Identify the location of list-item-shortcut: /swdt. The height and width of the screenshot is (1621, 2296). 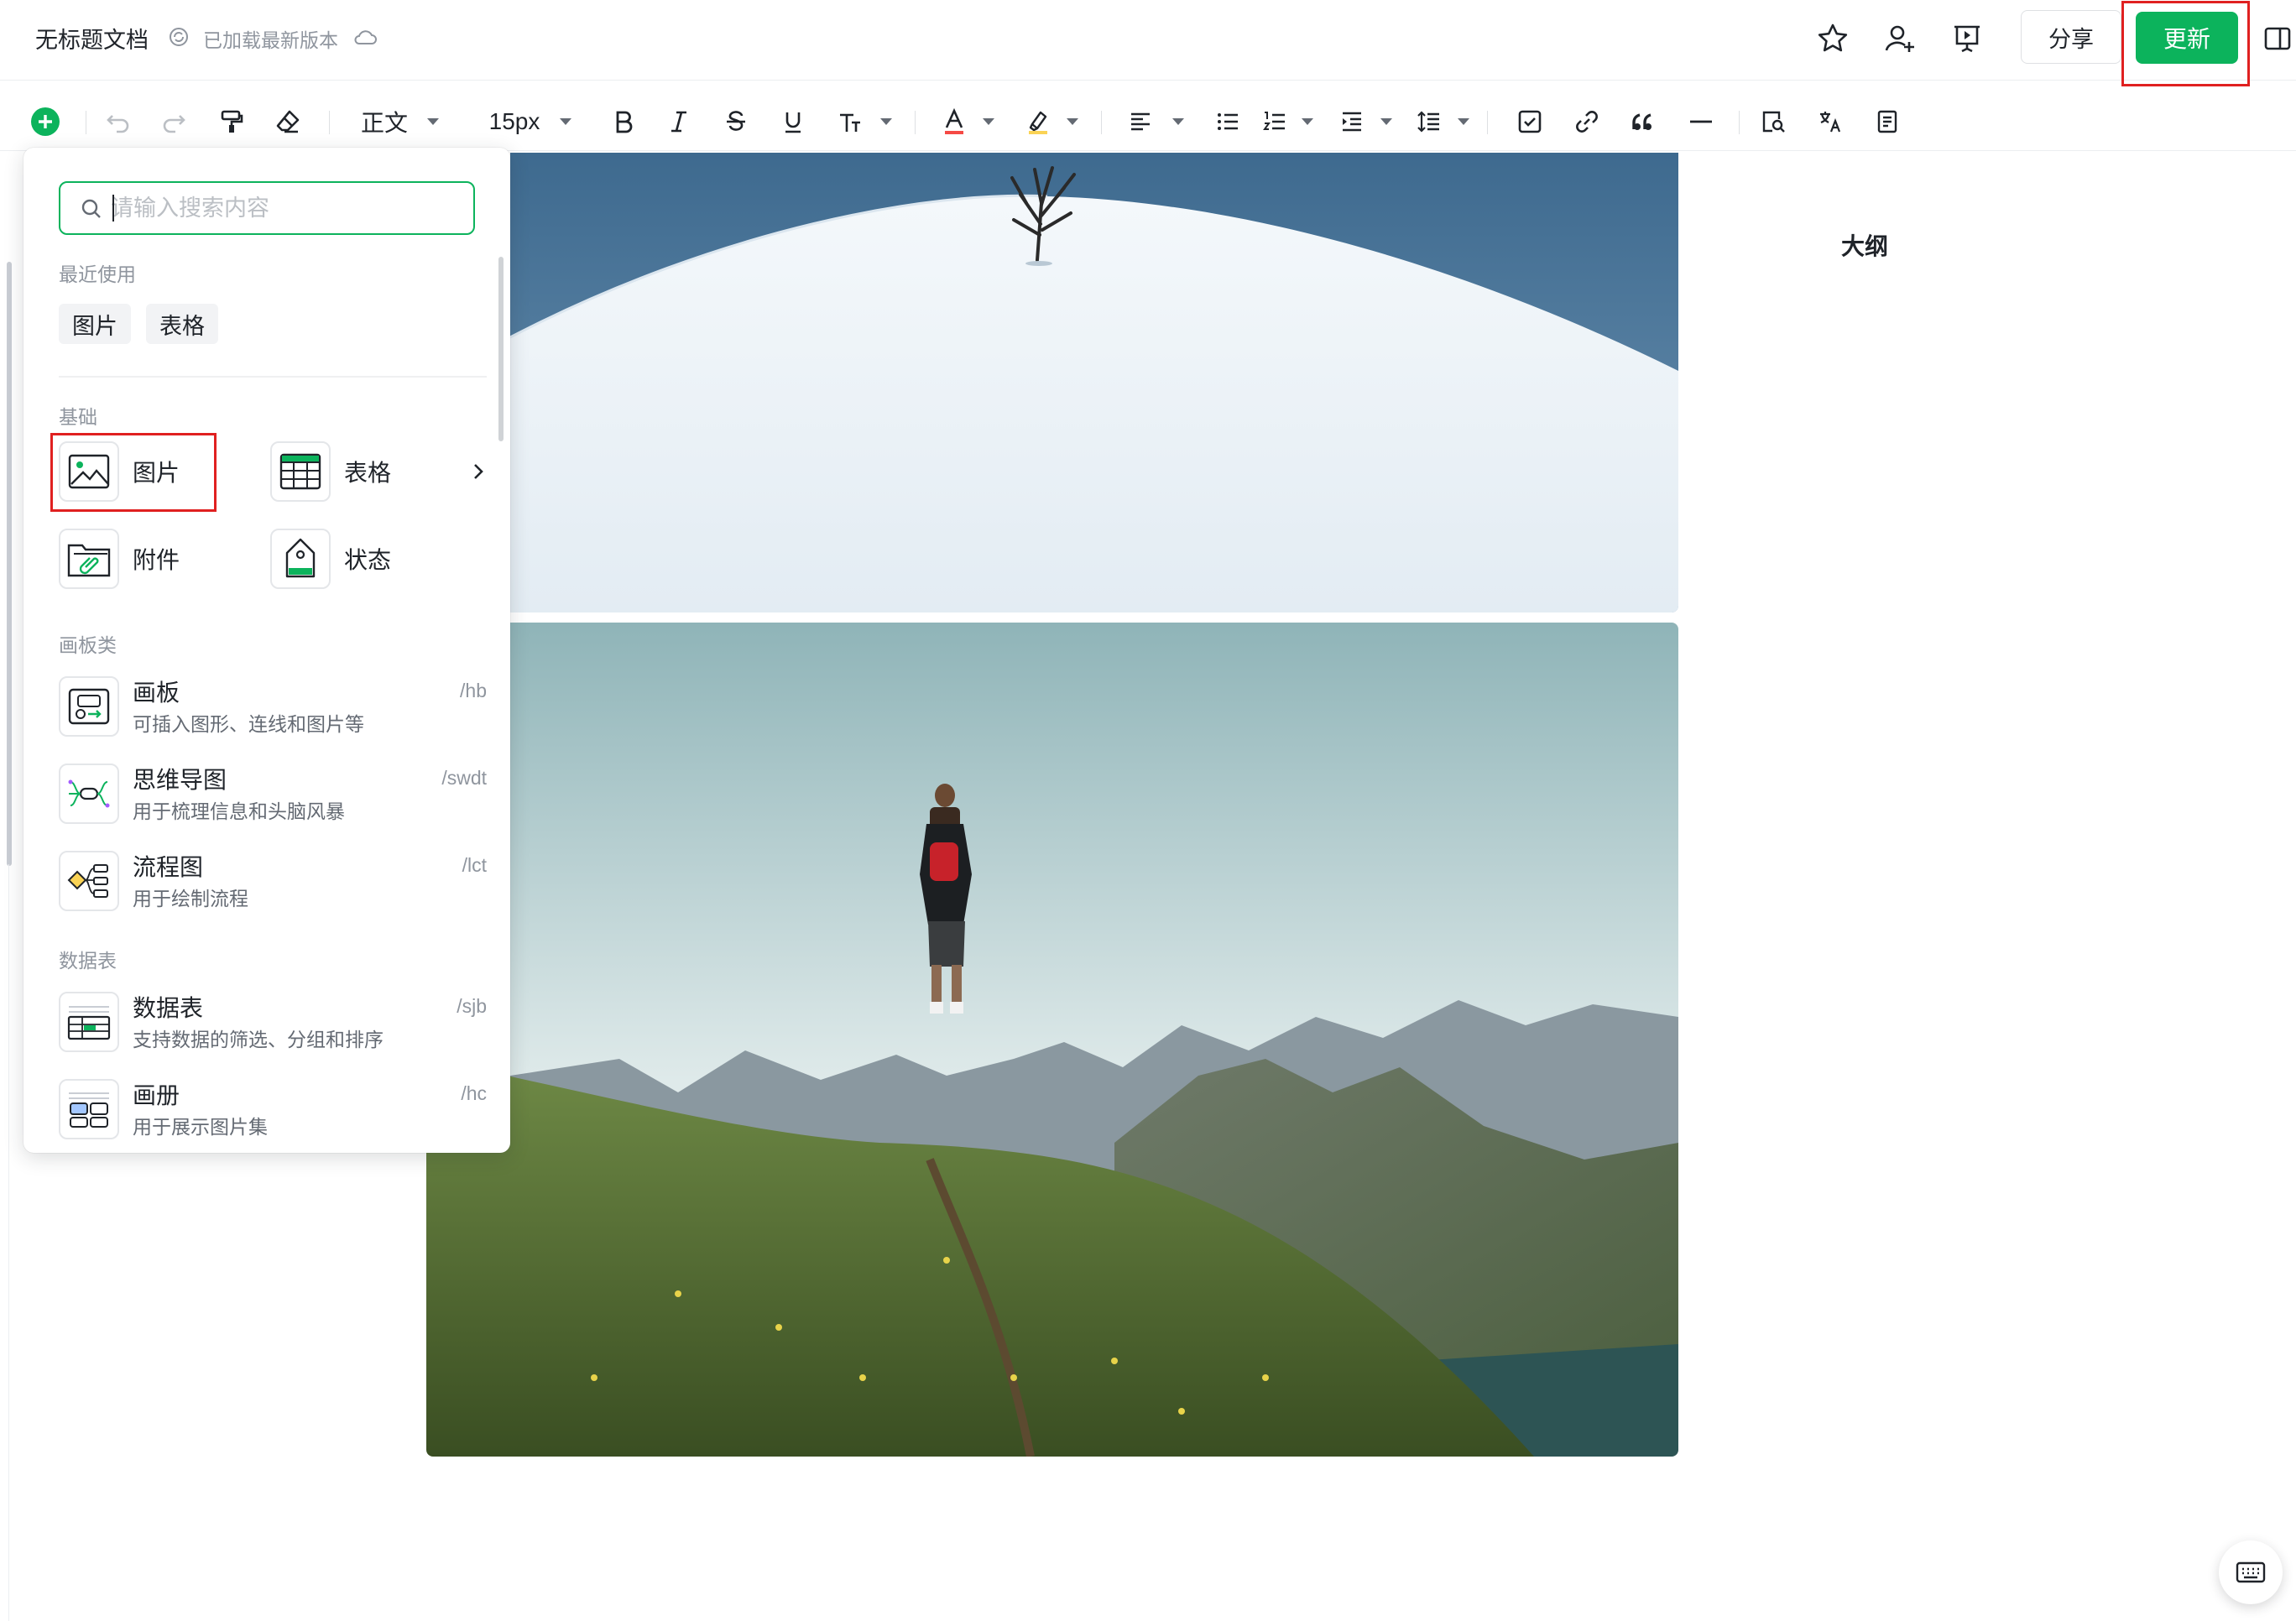
(464, 778).